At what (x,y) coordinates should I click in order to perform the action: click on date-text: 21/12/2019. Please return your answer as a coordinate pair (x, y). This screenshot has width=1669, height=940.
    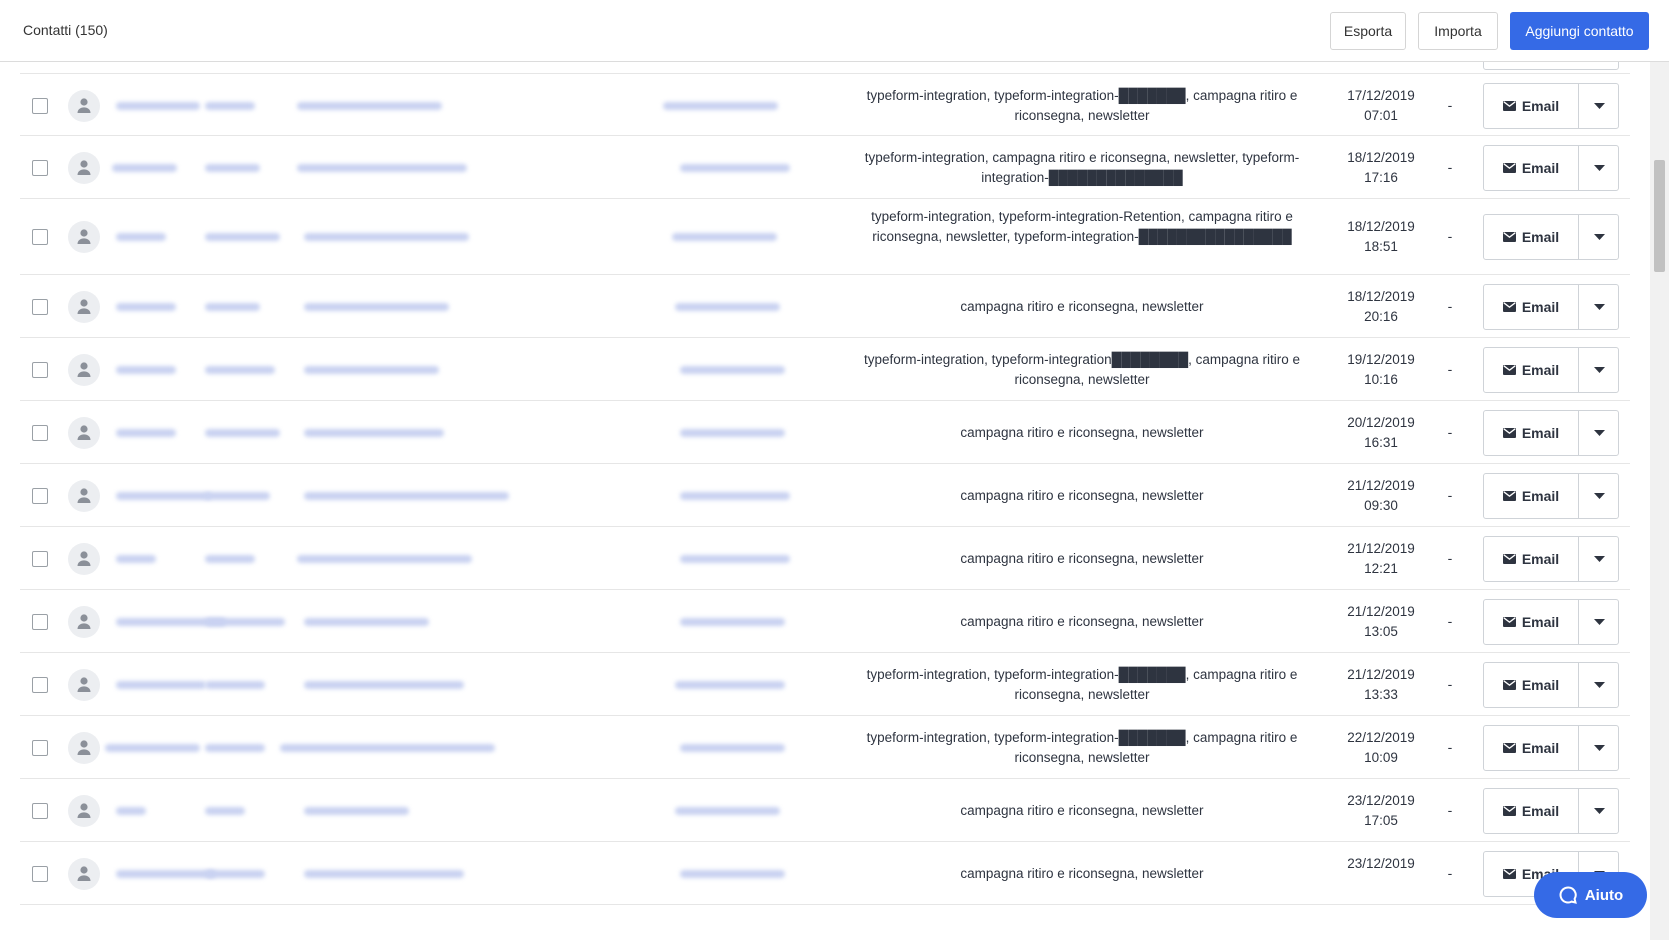
    Looking at the image, I should click on (1381, 611).